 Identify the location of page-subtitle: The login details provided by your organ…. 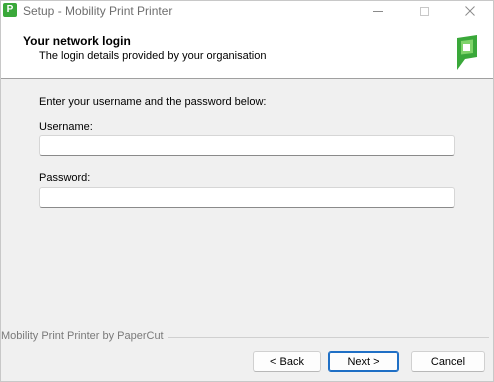
(153, 56).